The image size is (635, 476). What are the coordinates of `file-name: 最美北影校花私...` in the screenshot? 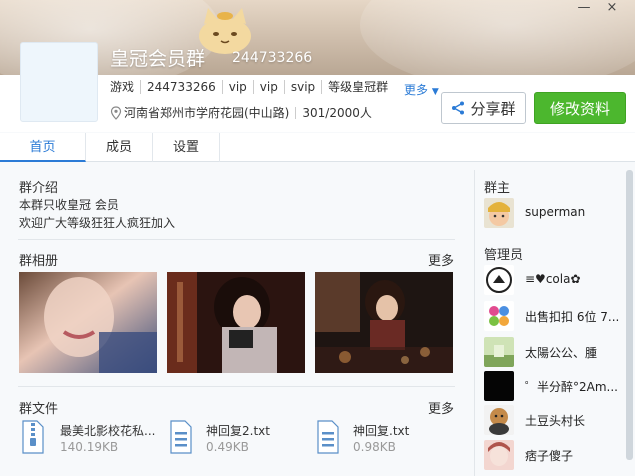 It's located at (108, 431).